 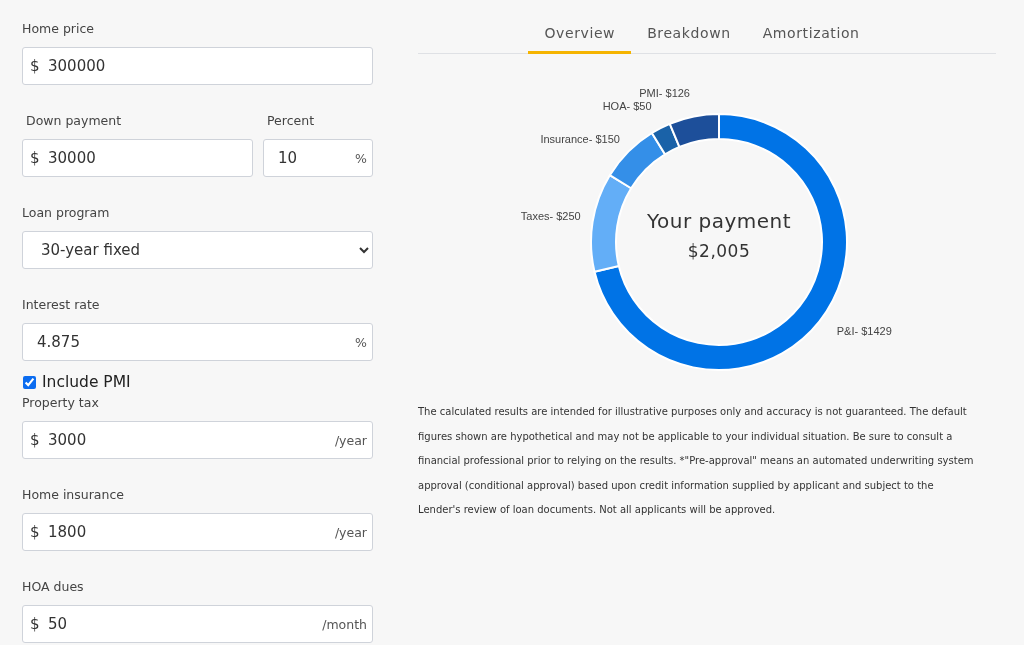 I want to click on payment-title: Your payment, so click(x=719, y=221).